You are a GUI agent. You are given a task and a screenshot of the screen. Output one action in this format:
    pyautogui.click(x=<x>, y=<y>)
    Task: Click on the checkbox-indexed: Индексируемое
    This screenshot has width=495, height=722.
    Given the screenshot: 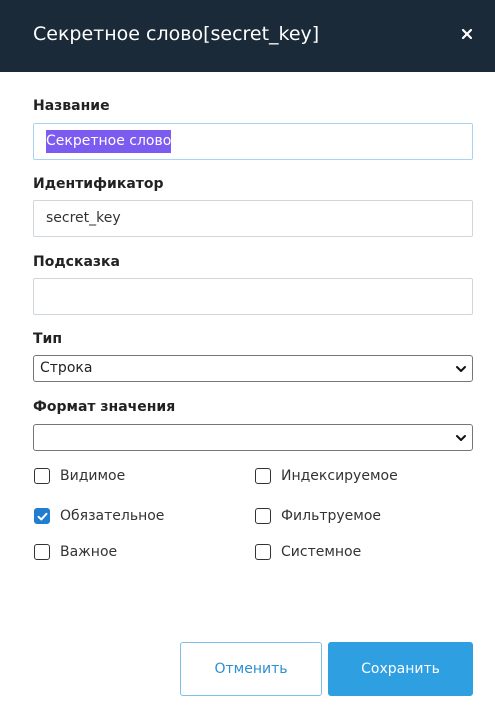 What is the action you would take?
    pyautogui.click(x=326, y=476)
    